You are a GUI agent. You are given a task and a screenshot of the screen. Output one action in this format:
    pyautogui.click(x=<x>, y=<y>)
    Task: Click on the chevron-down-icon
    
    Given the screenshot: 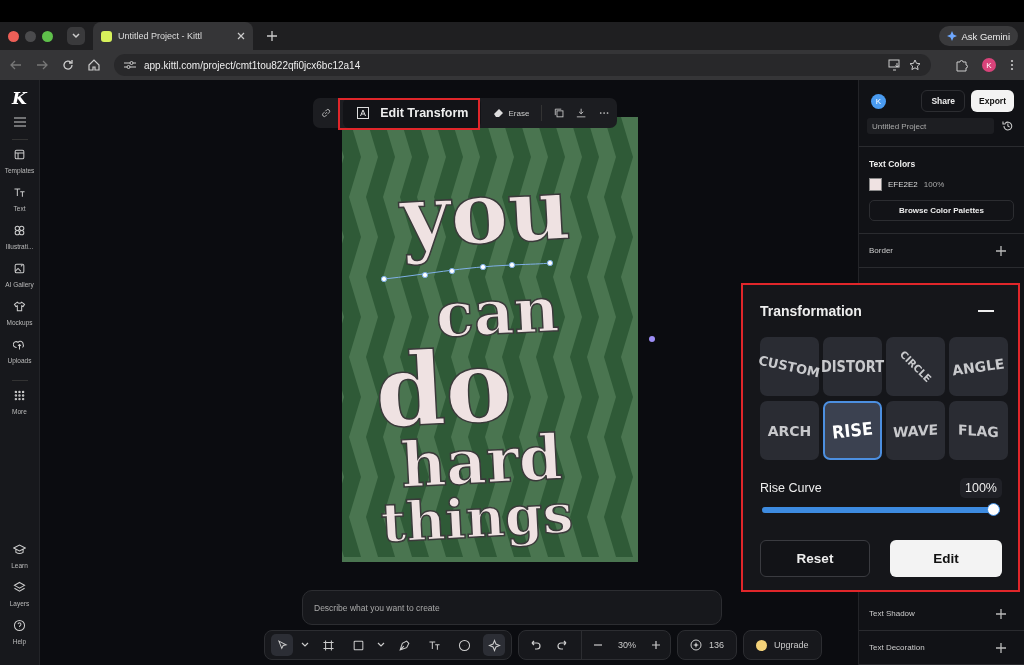 What is the action you would take?
    pyautogui.click(x=76, y=36)
    